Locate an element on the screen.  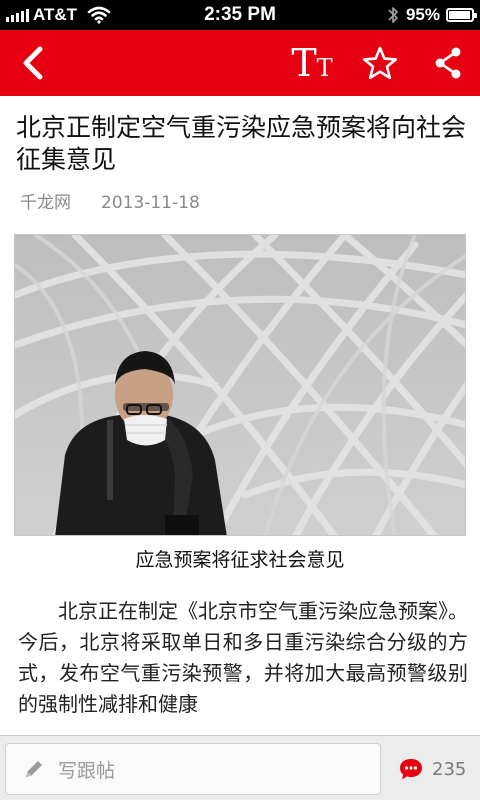
comment-placeholder: 写跟帖 is located at coordinates (87, 770).